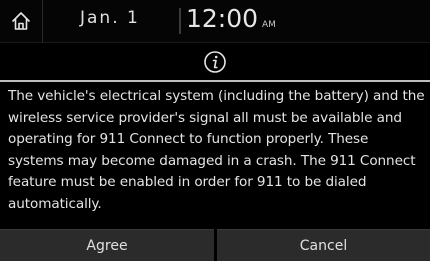 Image resolution: width=430 pixels, height=261 pixels. Describe the element at coordinates (110, 18) in the screenshot. I see `date-display: Jan. 1` at that location.